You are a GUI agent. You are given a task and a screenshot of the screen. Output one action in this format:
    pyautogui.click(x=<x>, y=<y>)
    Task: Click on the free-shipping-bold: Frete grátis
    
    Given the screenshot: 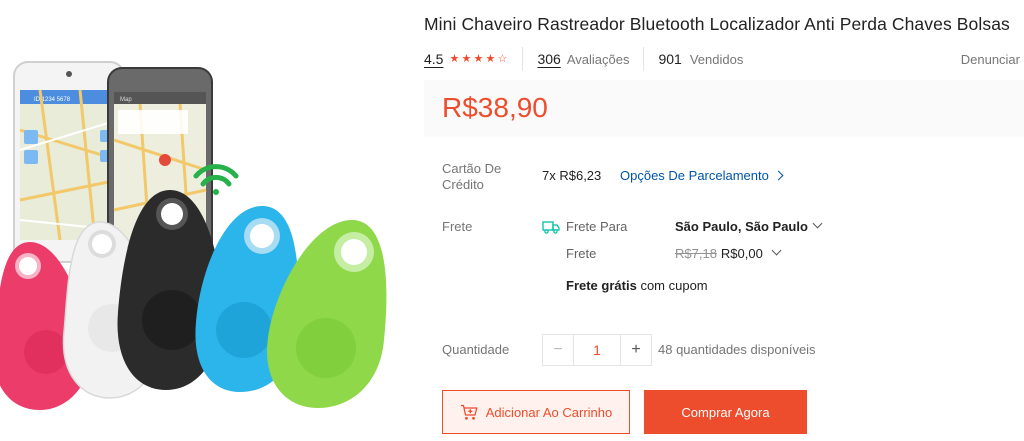 What is the action you would take?
    pyautogui.click(x=601, y=285)
    